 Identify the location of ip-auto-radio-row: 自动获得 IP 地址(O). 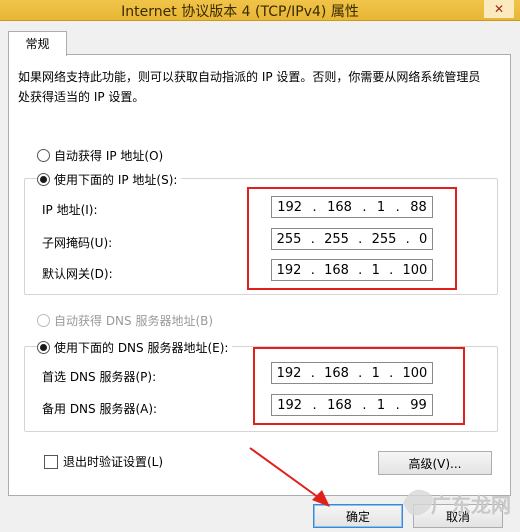
(100, 155).